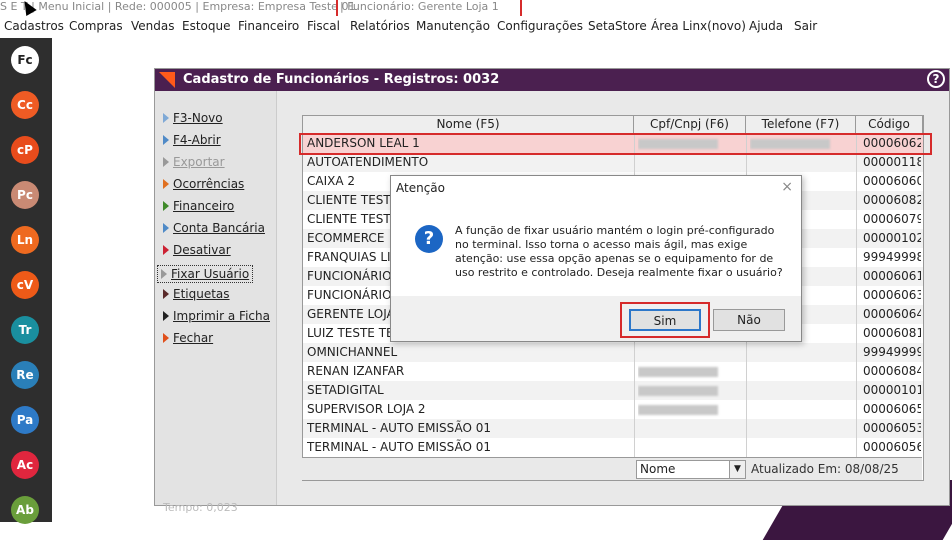 Image resolution: width=952 pixels, height=540 pixels. I want to click on table-row: OMNICHANNEL 99949999, so click(613, 352).